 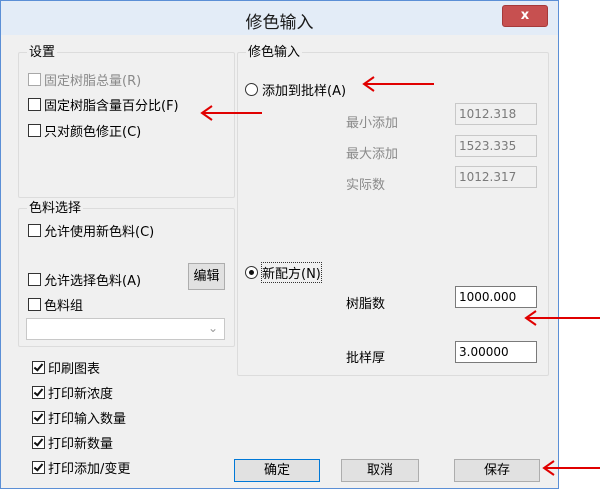 I want to click on colorant-group-checkbox: 色料组, so click(x=55, y=304).